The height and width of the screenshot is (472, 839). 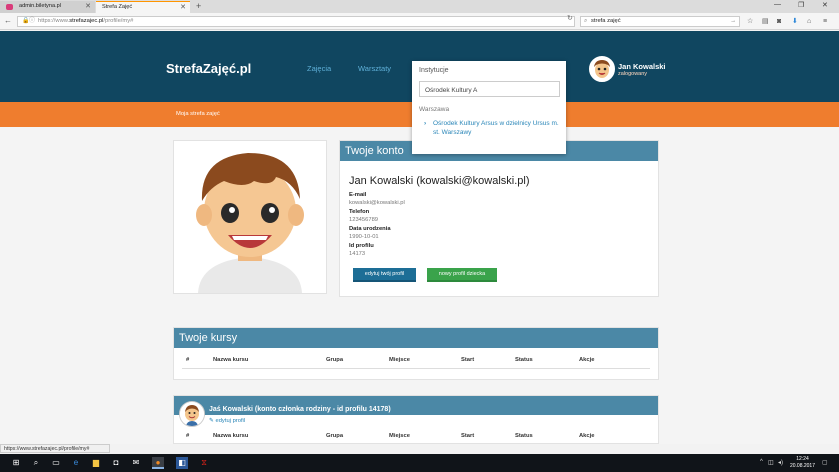 What do you see at coordinates (32, 21) in the screenshot?
I see `info-icon: ⓘ` at bounding box center [32, 21].